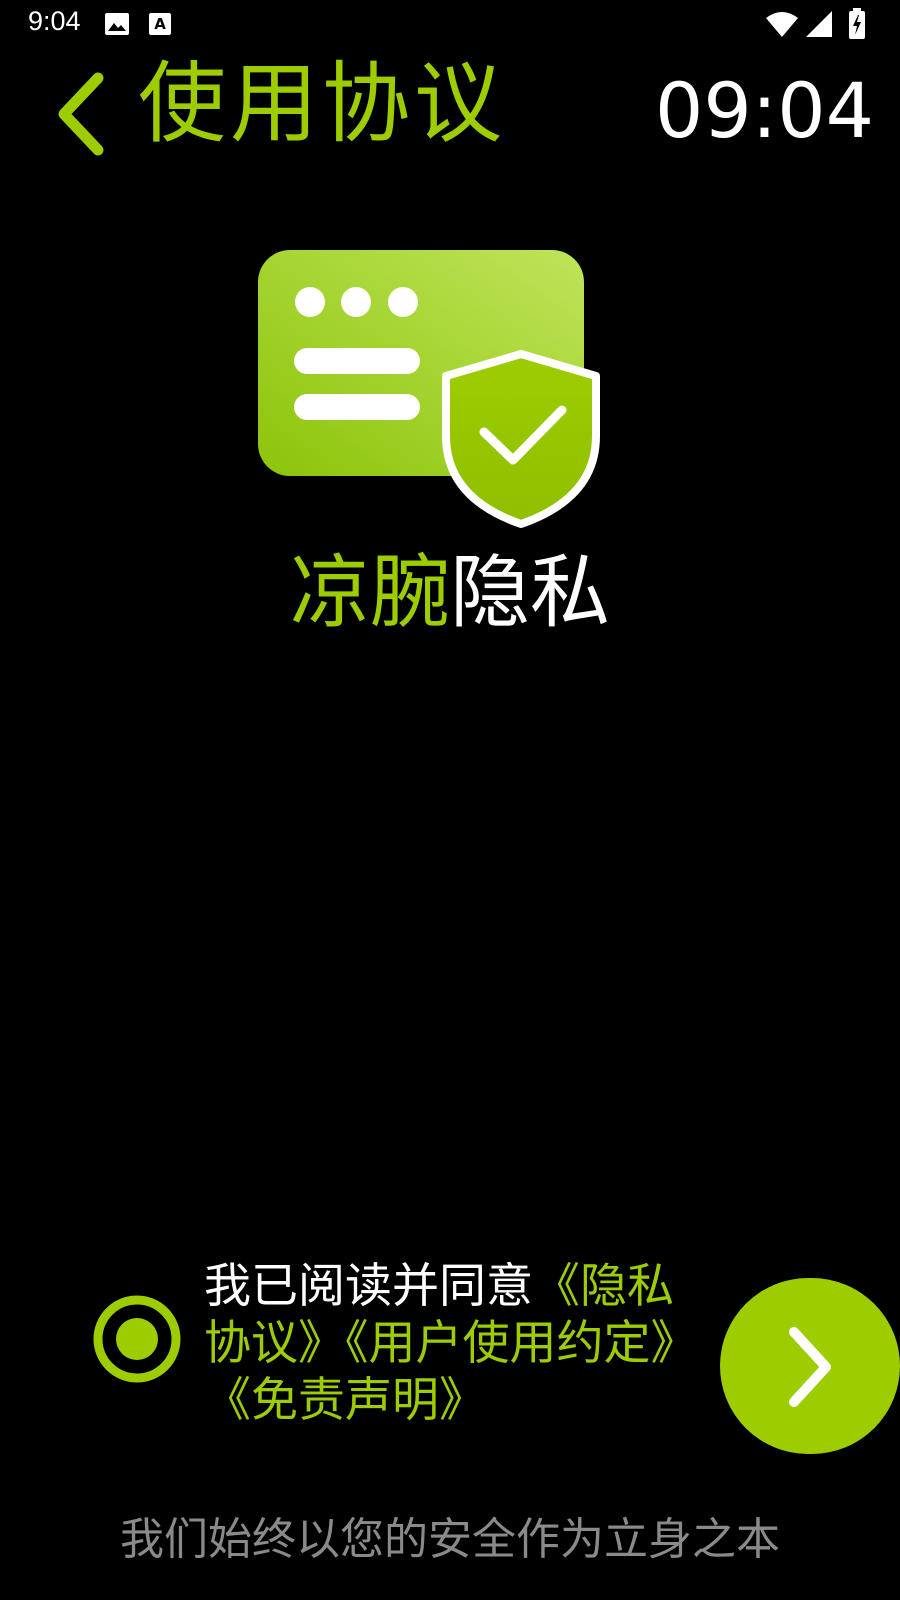  I want to click on chevron-right-icon, so click(810, 1367).